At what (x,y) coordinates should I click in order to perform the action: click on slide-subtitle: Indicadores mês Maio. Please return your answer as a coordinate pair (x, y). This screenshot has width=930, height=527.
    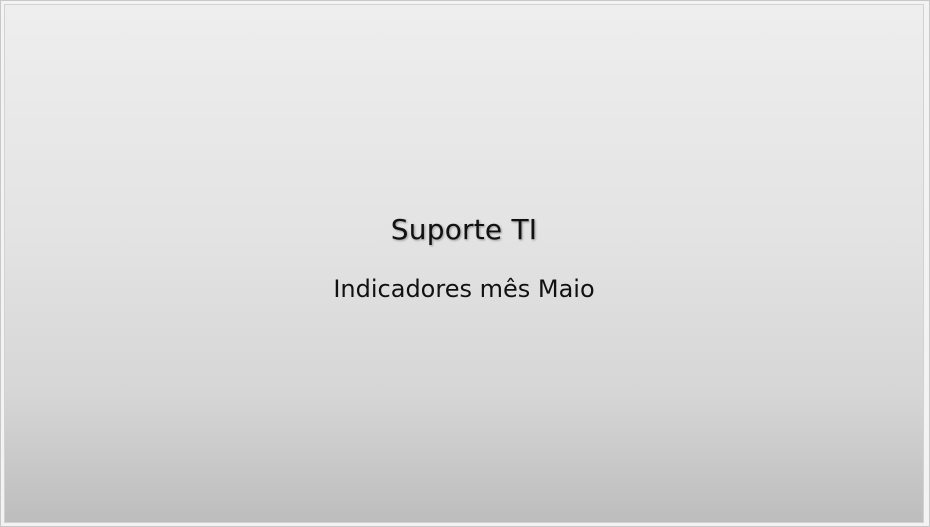
    Looking at the image, I should click on (464, 289).